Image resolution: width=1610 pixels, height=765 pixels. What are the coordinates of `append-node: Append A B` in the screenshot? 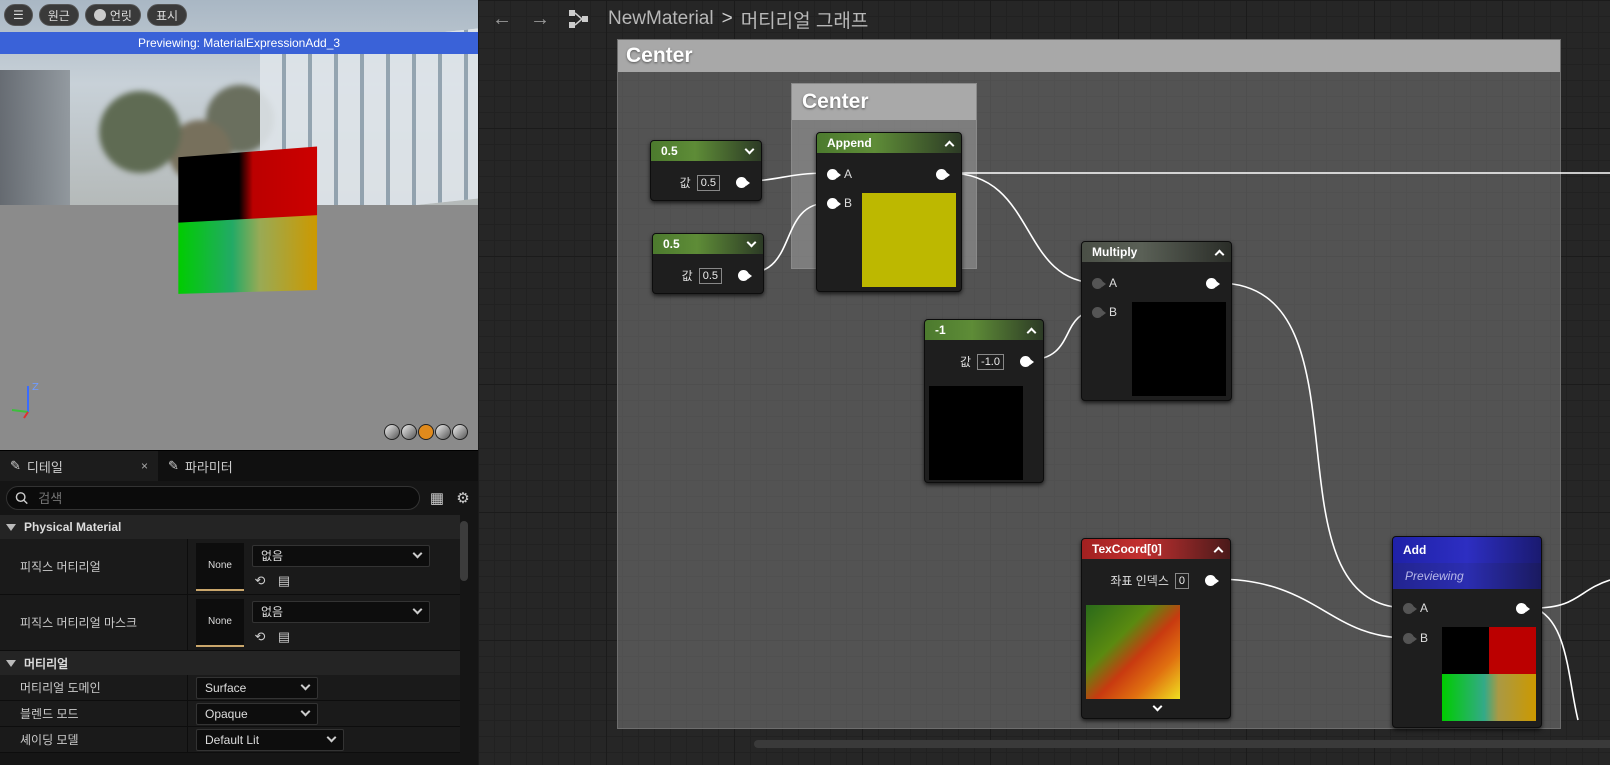 It's located at (889, 212).